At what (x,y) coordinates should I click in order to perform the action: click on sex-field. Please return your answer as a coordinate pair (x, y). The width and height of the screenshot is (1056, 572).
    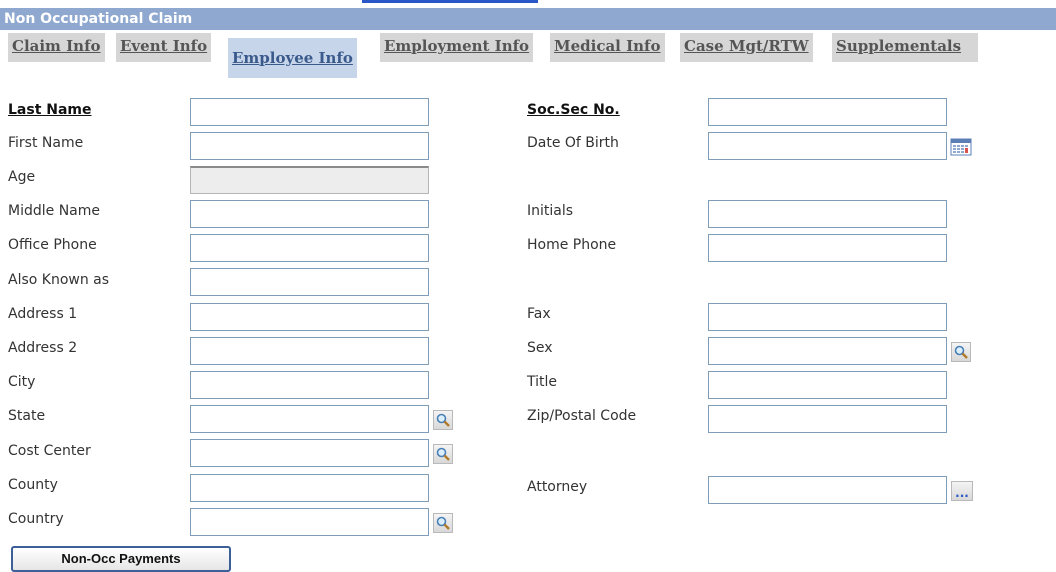
    Looking at the image, I should click on (827, 351).